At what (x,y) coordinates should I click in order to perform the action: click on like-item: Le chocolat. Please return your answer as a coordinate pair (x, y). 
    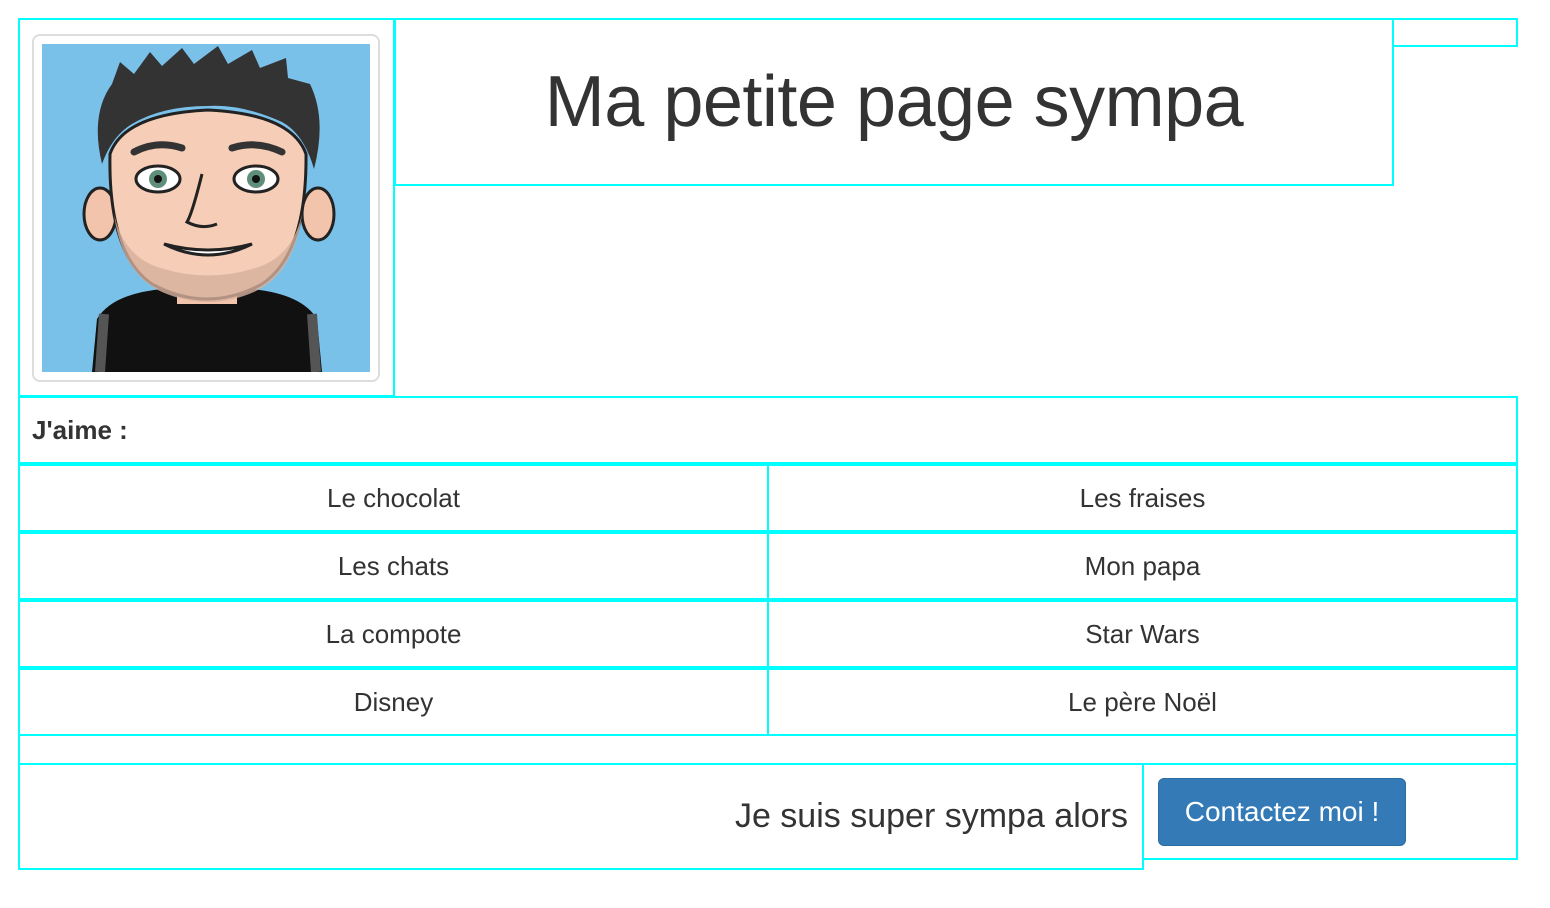
    Looking at the image, I should click on (393, 498).